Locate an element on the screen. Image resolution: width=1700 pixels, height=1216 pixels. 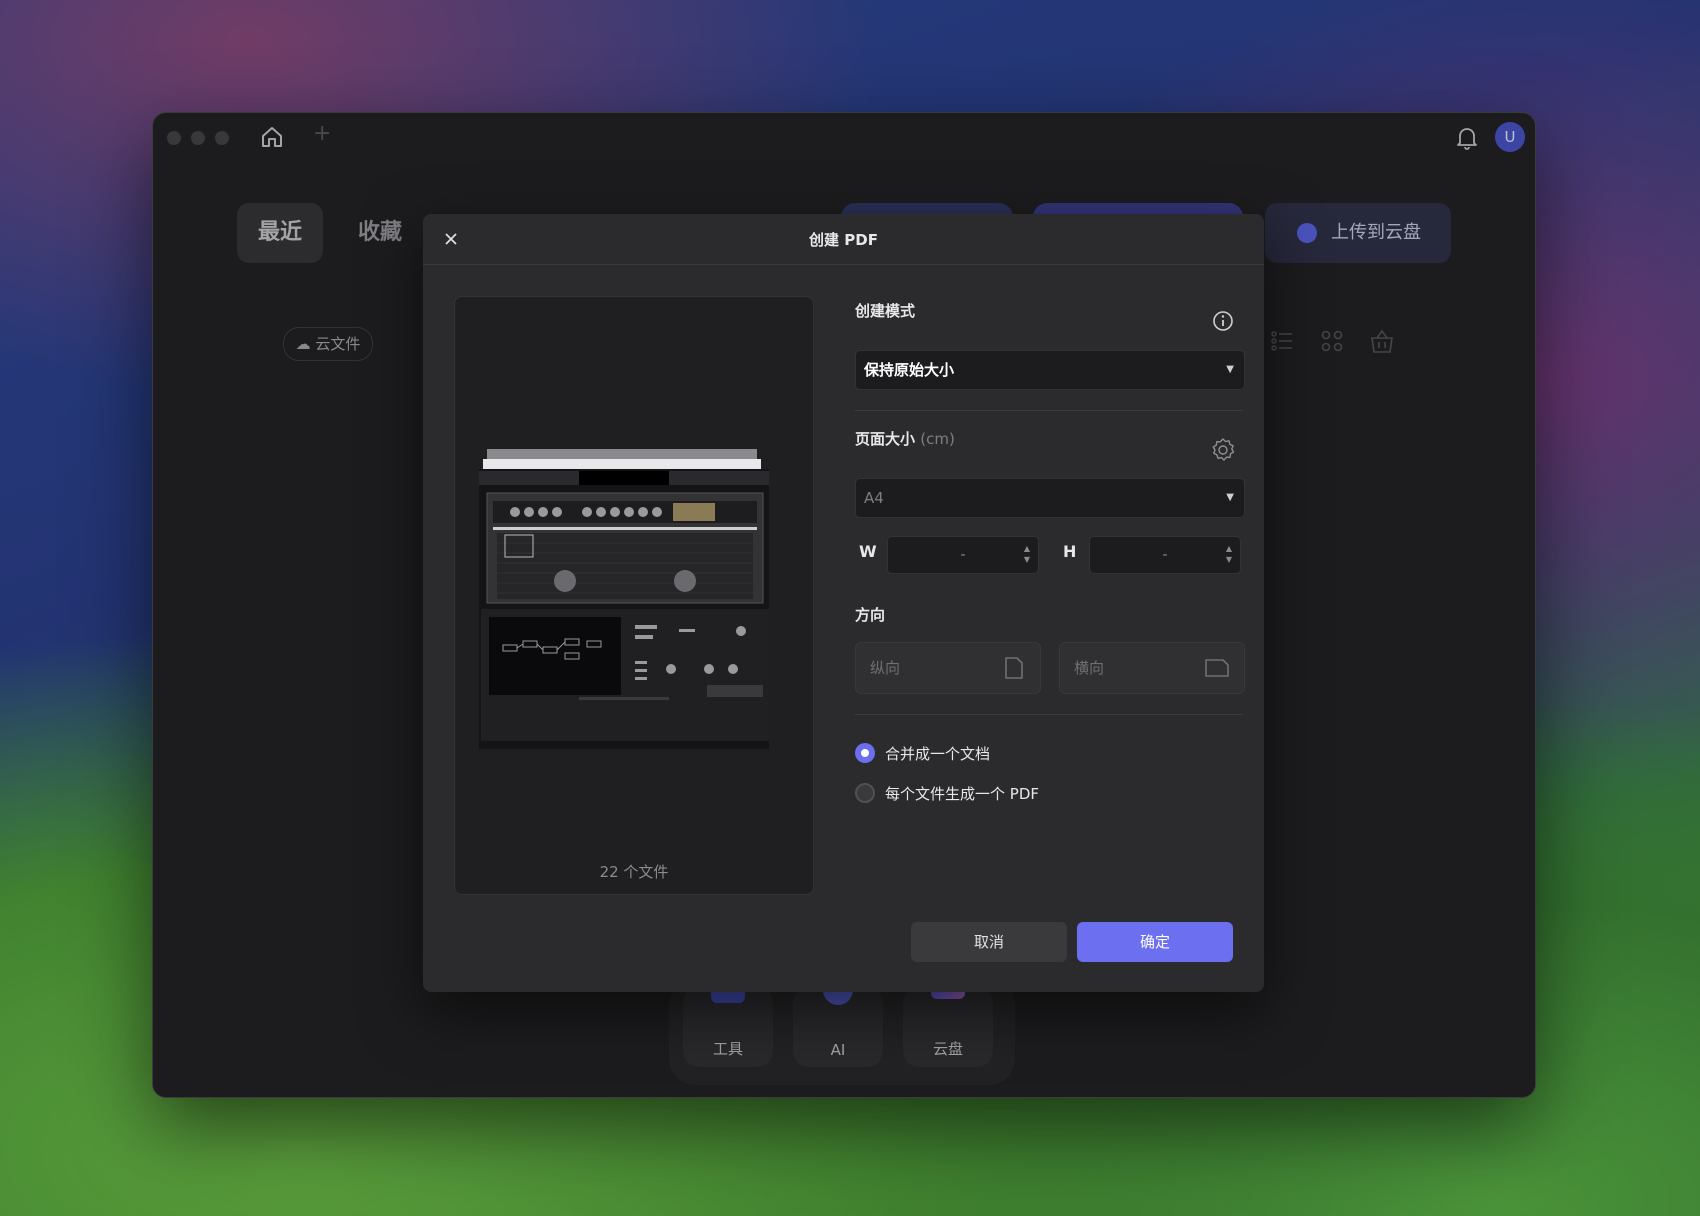
dialog-header: 创建 PDF is located at coordinates (843, 239).